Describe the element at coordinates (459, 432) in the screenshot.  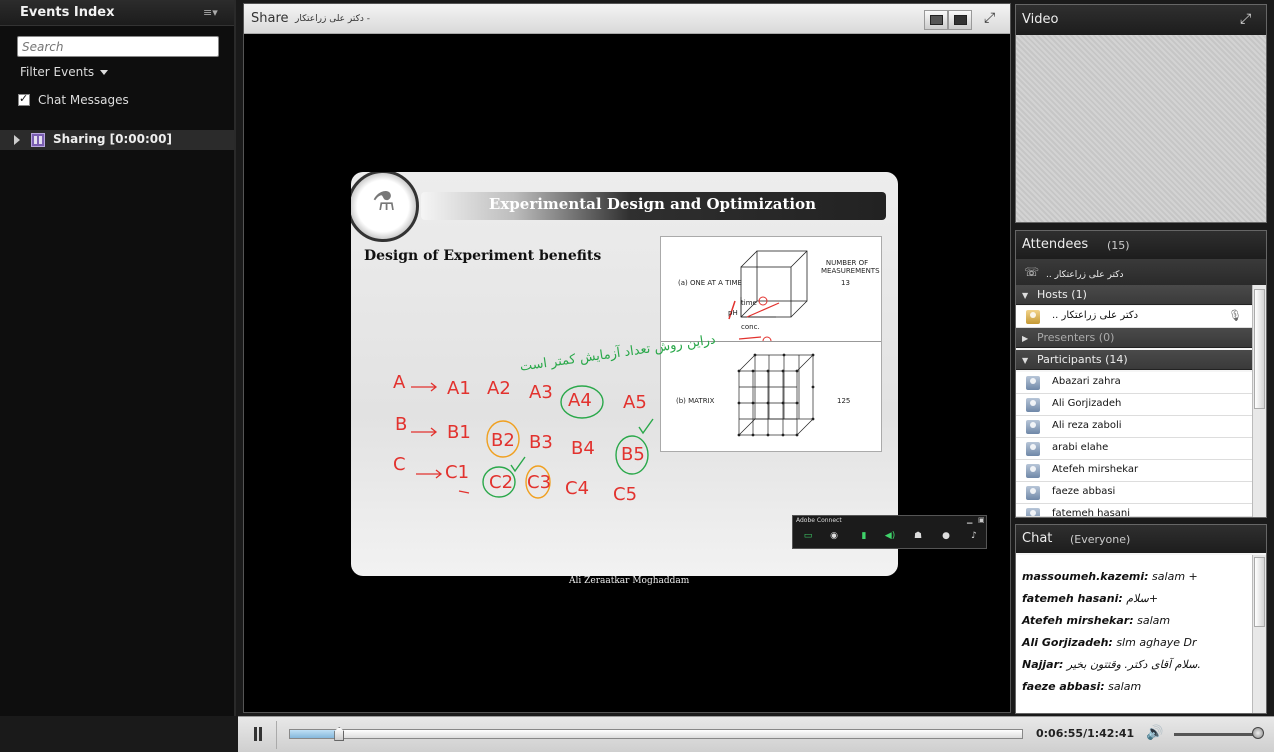
I see `handwriting-cell: B1` at that location.